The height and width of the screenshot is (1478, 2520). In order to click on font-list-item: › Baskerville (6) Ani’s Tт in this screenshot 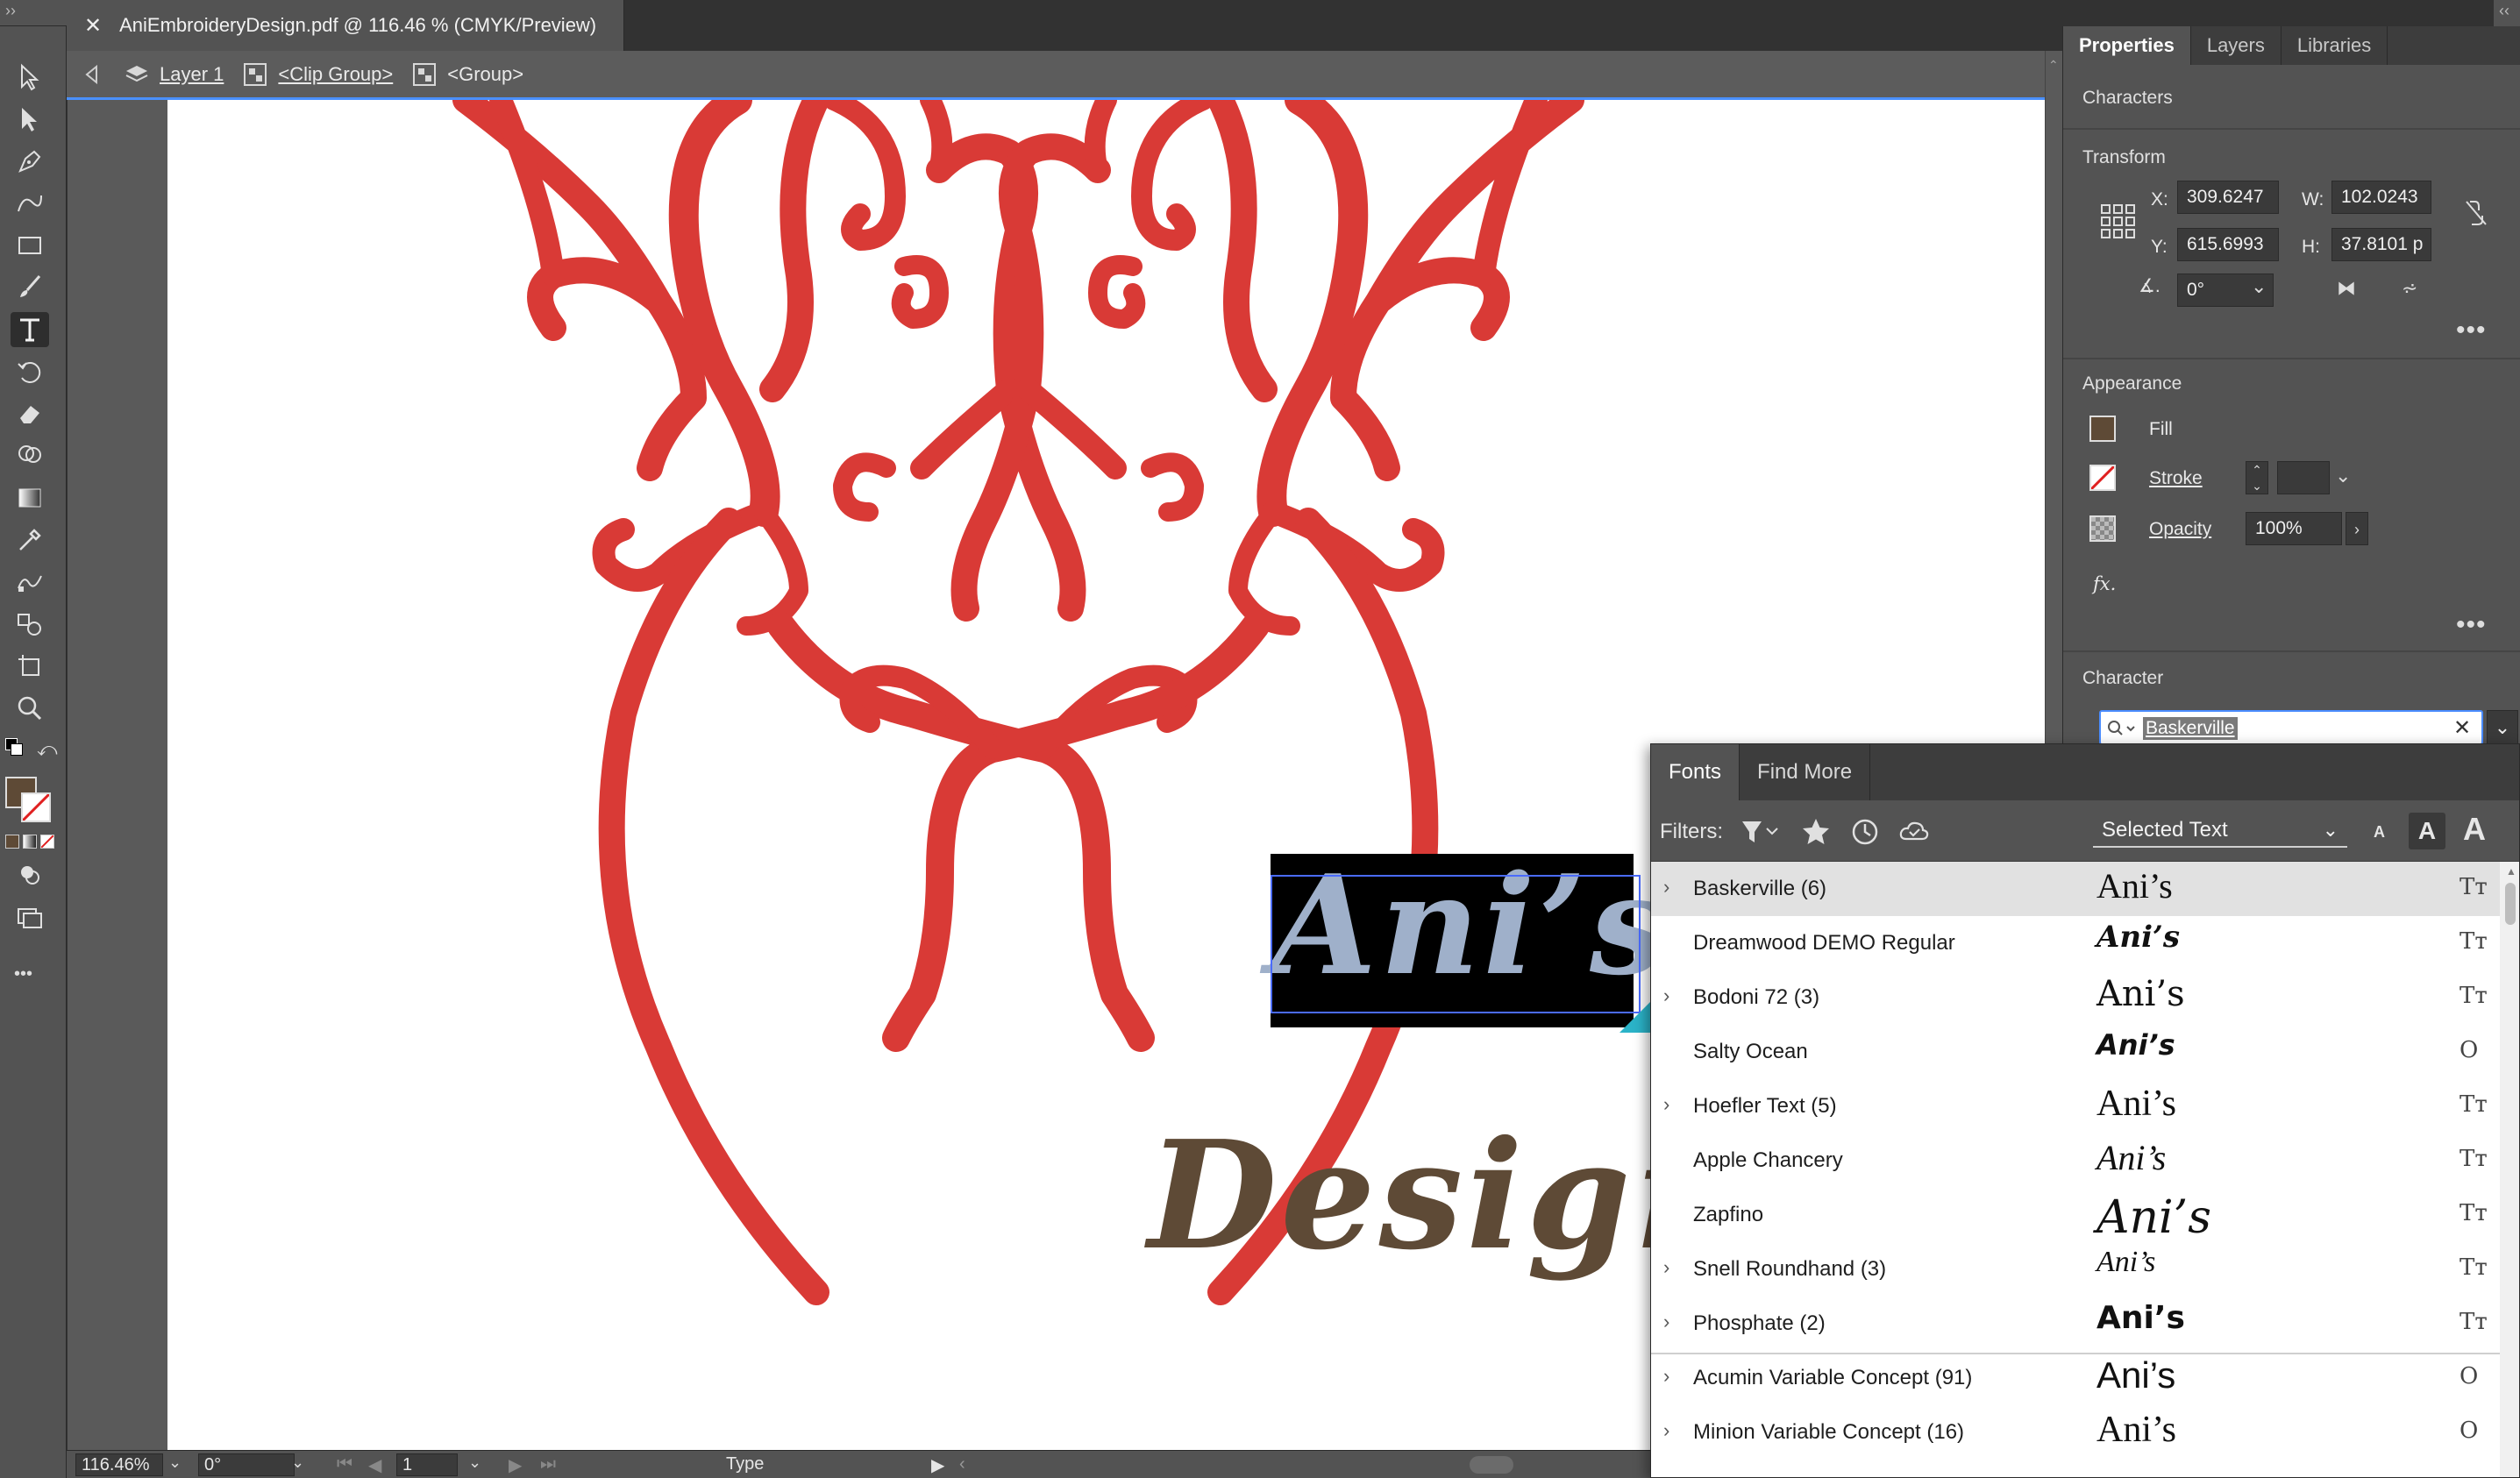, I will do `click(2075, 889)`.